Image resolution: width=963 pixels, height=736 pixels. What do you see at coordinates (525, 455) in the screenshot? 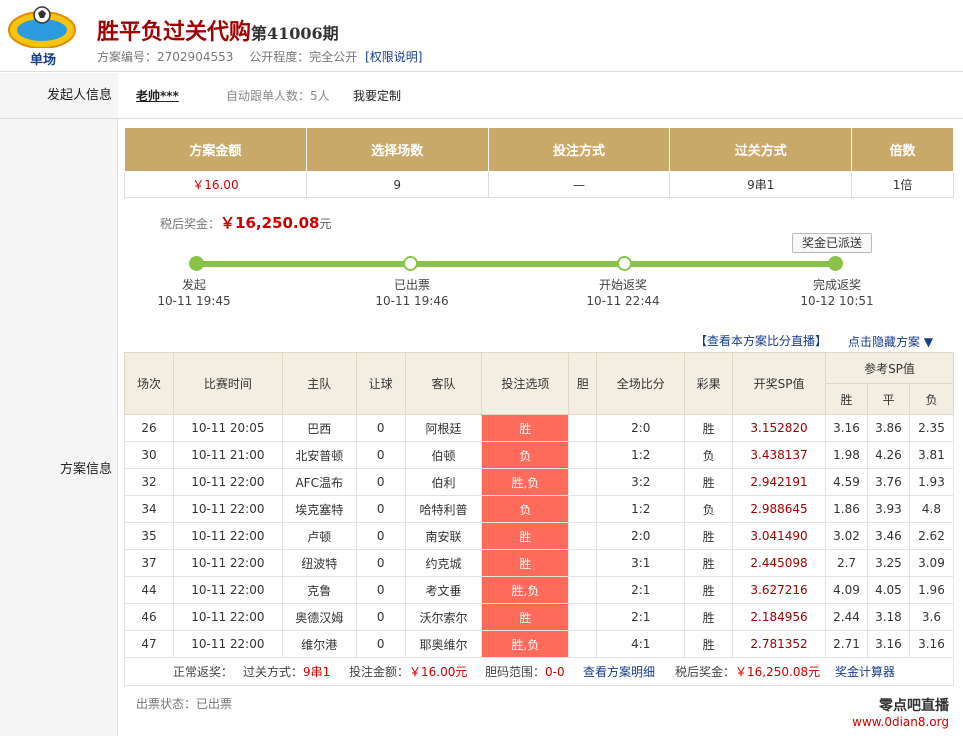
I see `bet-option: 负` at bounding box center [525, 455].